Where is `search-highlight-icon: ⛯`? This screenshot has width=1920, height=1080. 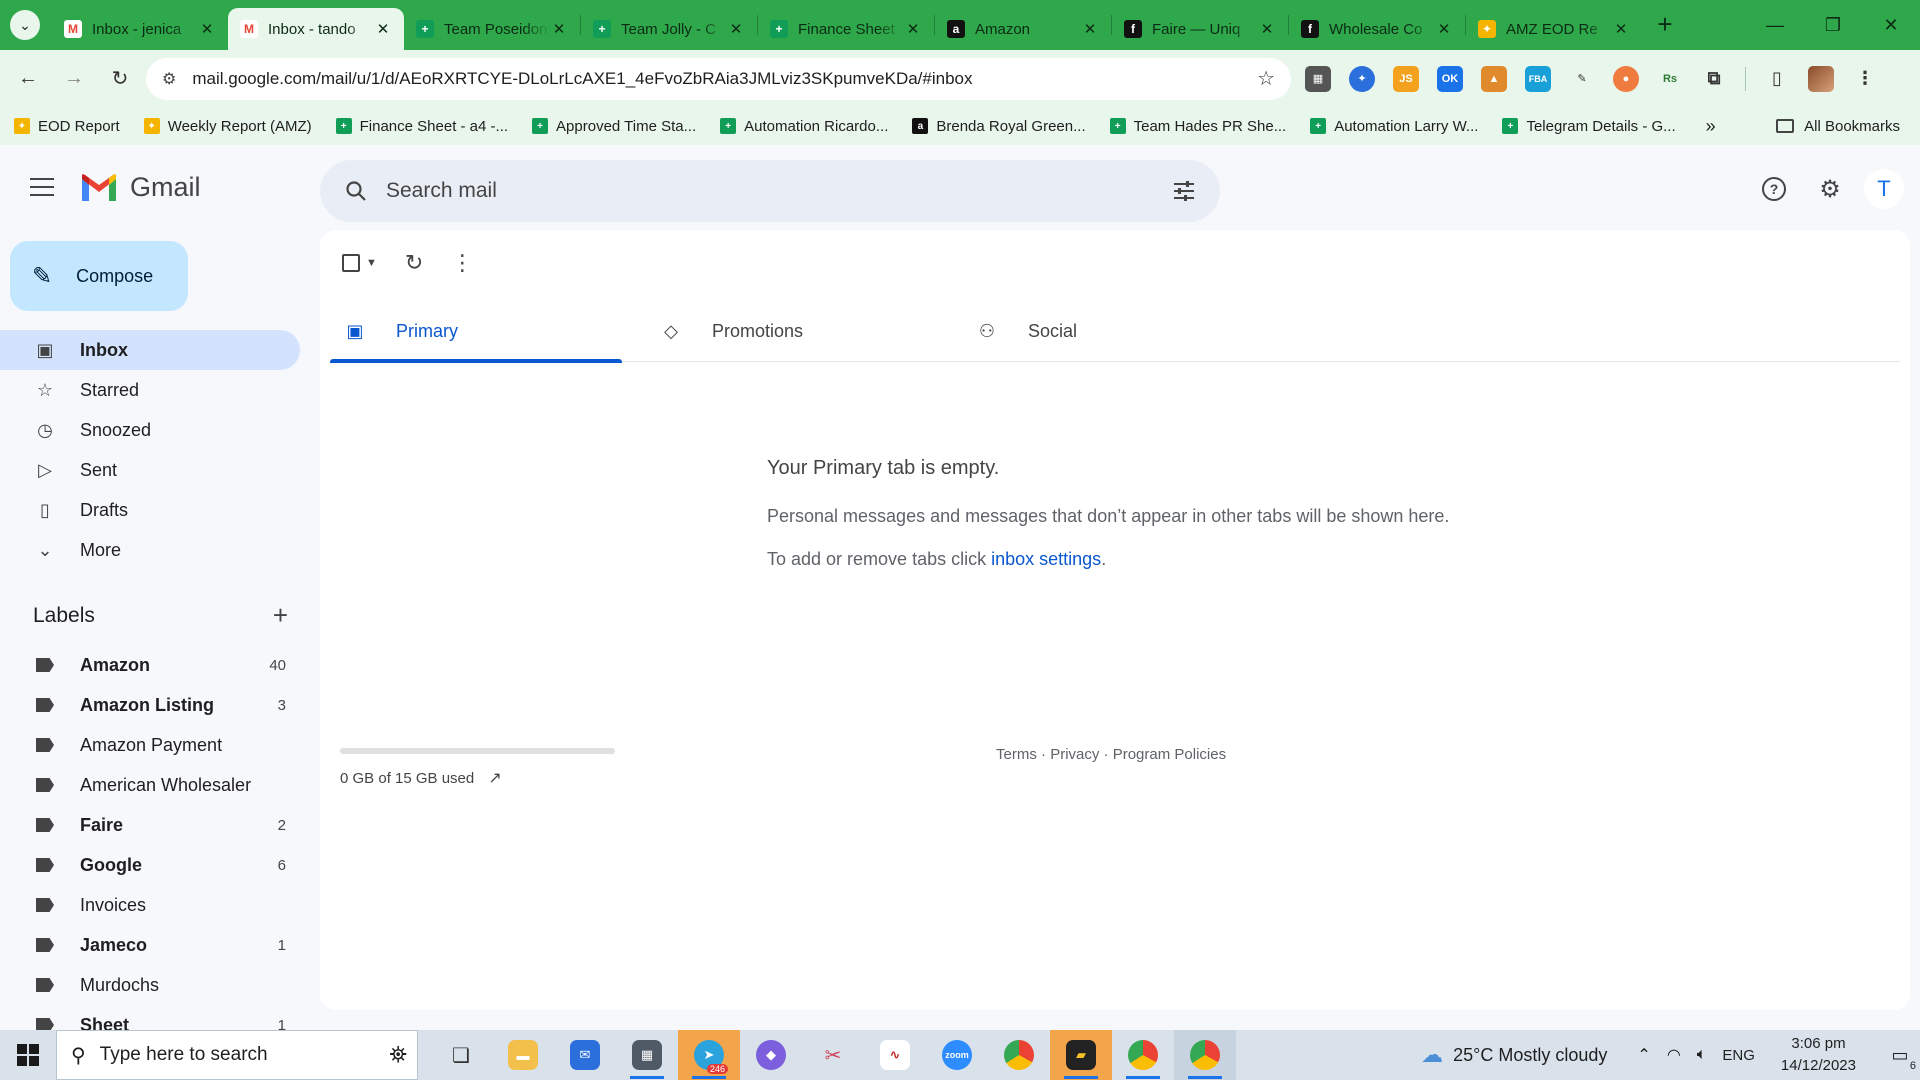
search-highlight-icon: ⛯ is located at coordinates (398, 1055).